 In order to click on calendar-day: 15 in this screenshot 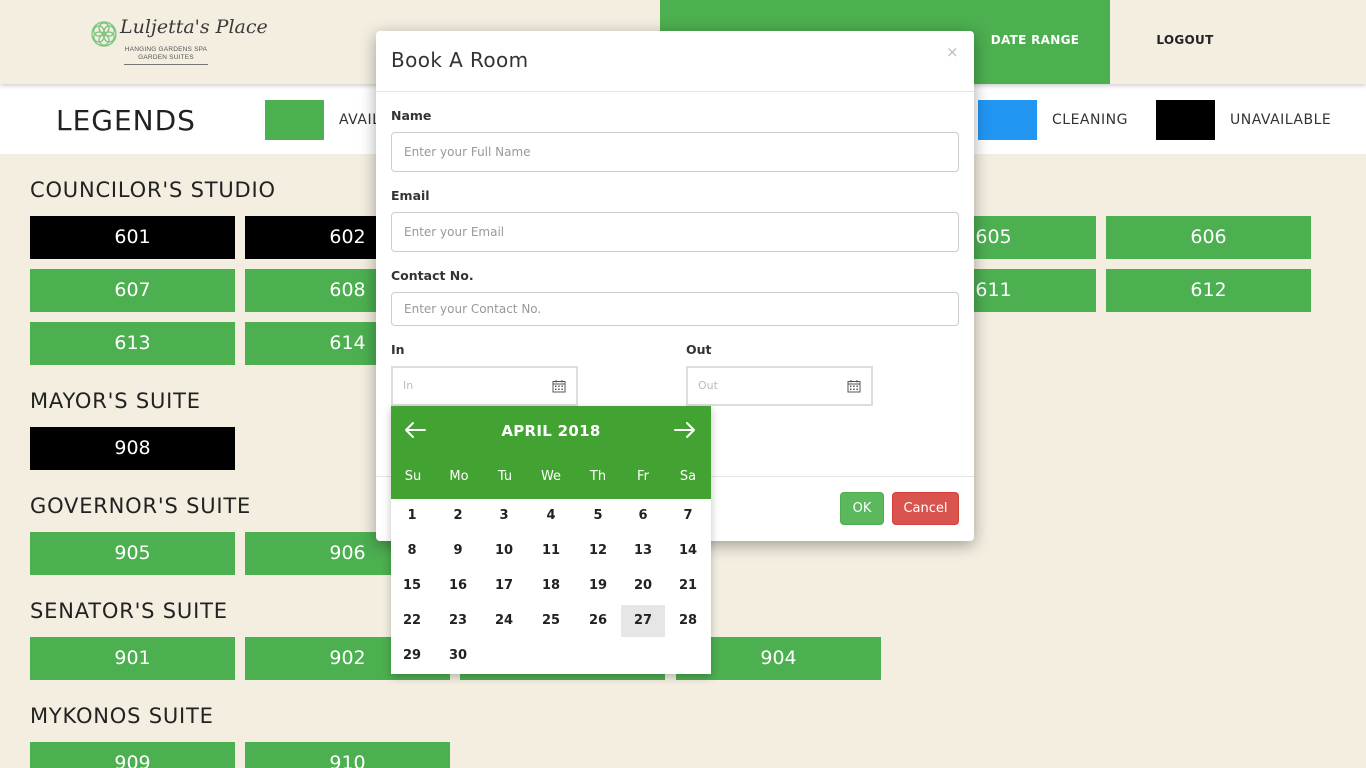, I will do `click(412, 586)`.